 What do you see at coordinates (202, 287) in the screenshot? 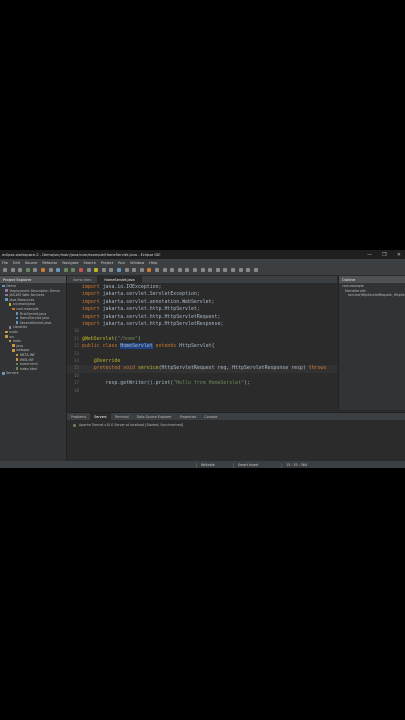
I see `code-line: import java.io.IOException;` at bounding box center [202, 287].